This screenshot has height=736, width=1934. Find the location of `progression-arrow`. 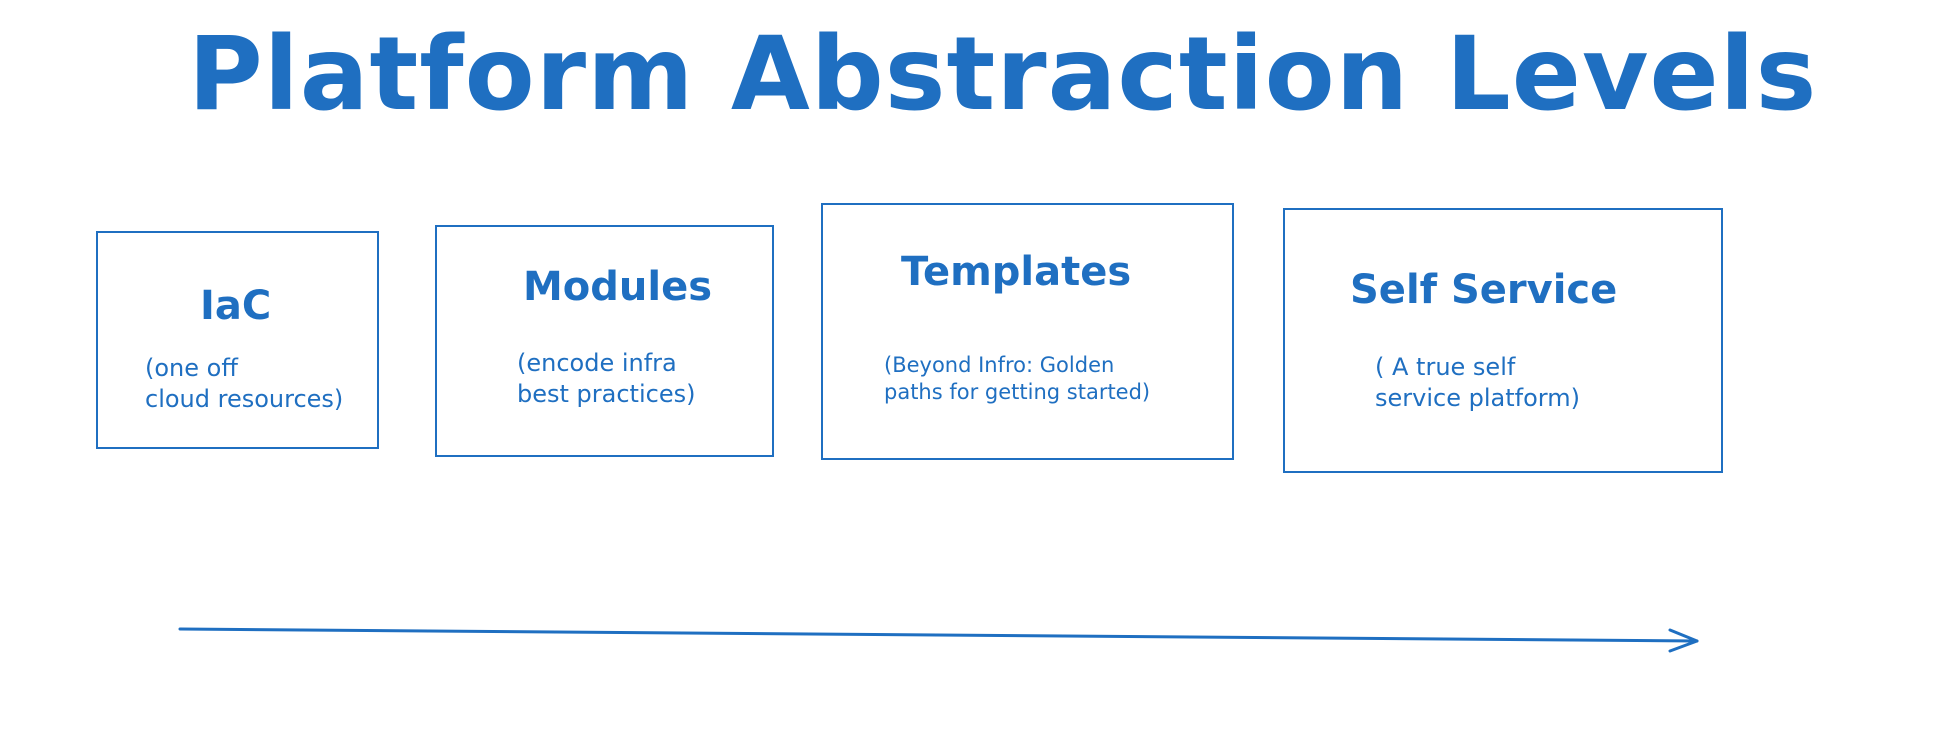

progression-arrow is located at coordinates (938, 640).